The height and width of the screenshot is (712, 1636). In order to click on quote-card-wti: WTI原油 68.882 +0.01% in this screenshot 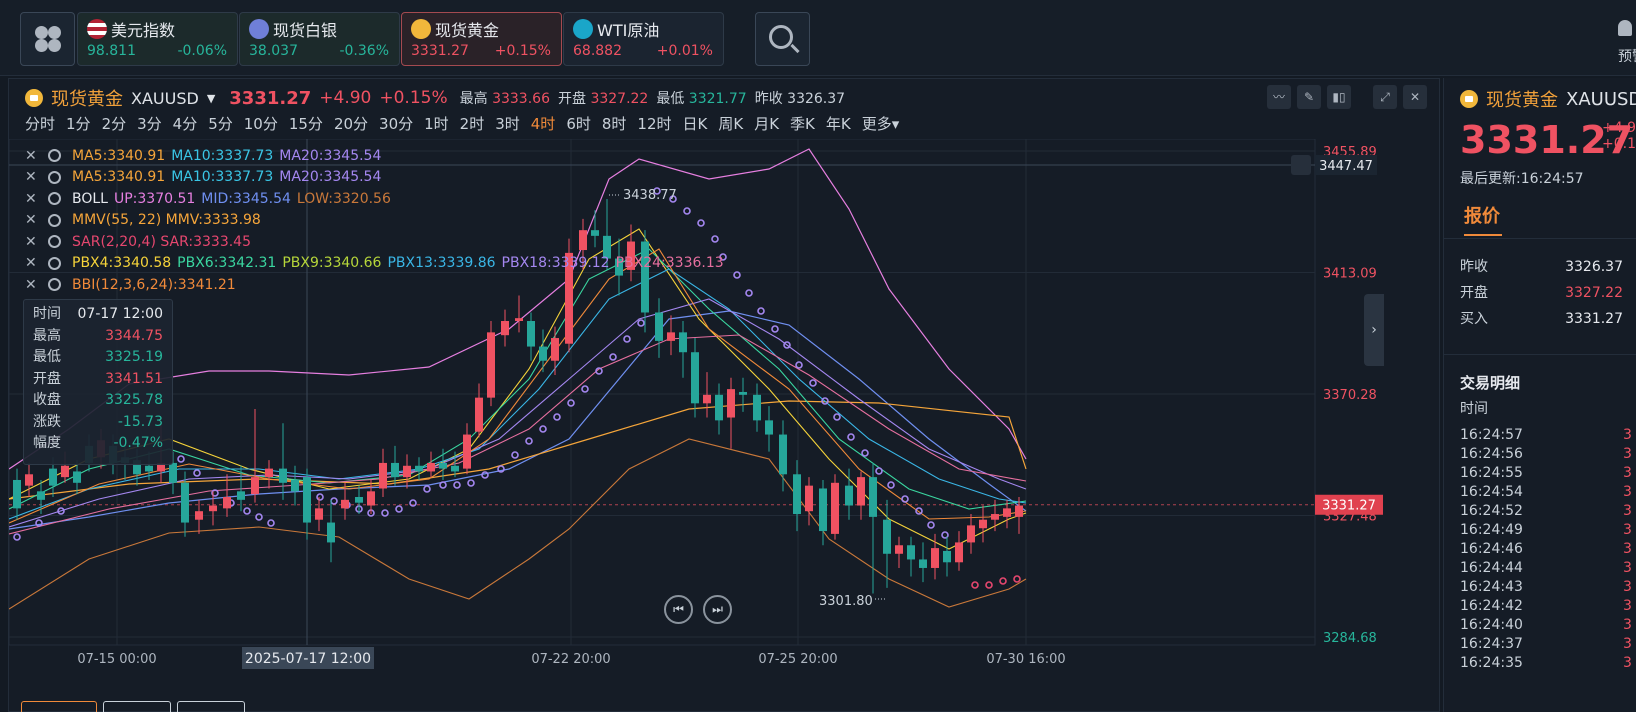, I will do `click(643, 39)`.